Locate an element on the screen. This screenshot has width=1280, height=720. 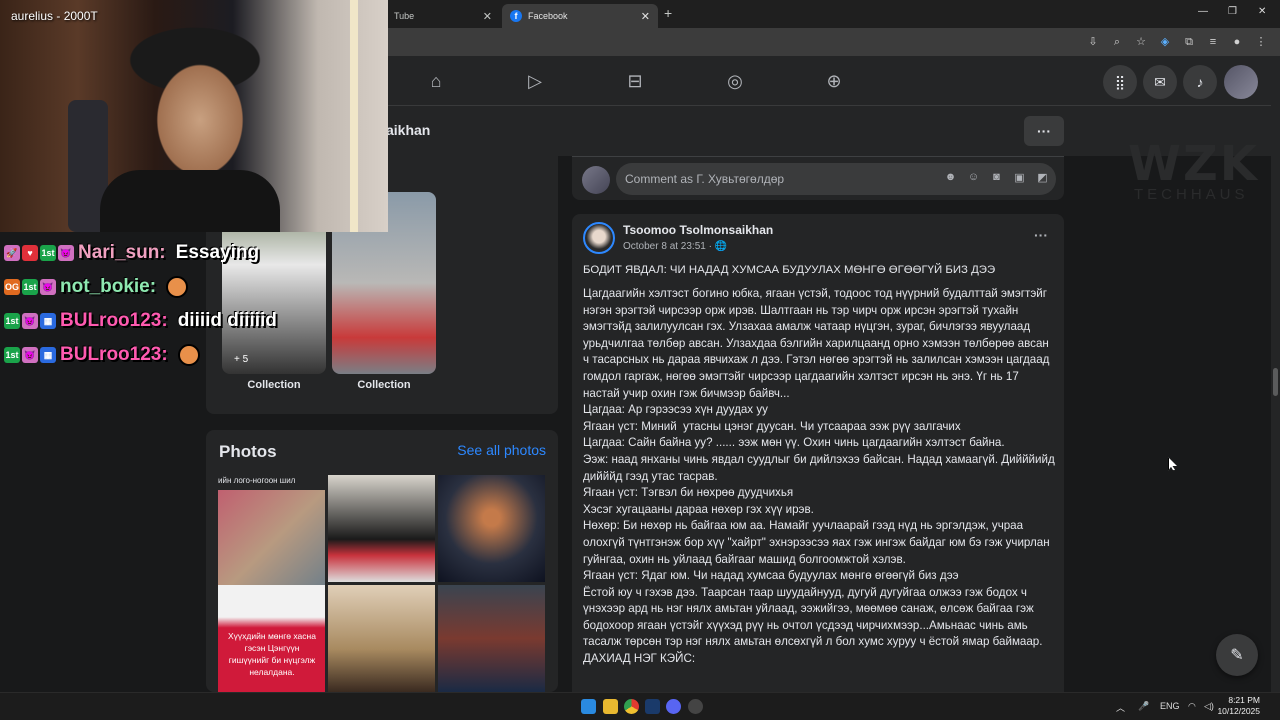
post-timestamp: October 8 at 23:51 · 🌐 is located at coordinates (675, 246).